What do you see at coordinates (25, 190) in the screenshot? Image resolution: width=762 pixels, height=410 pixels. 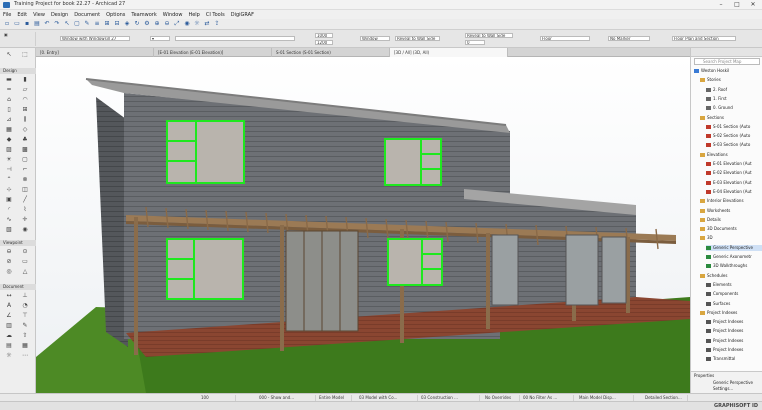 I see `label-tool-icon: ◫` at bounding box center [25, 190].